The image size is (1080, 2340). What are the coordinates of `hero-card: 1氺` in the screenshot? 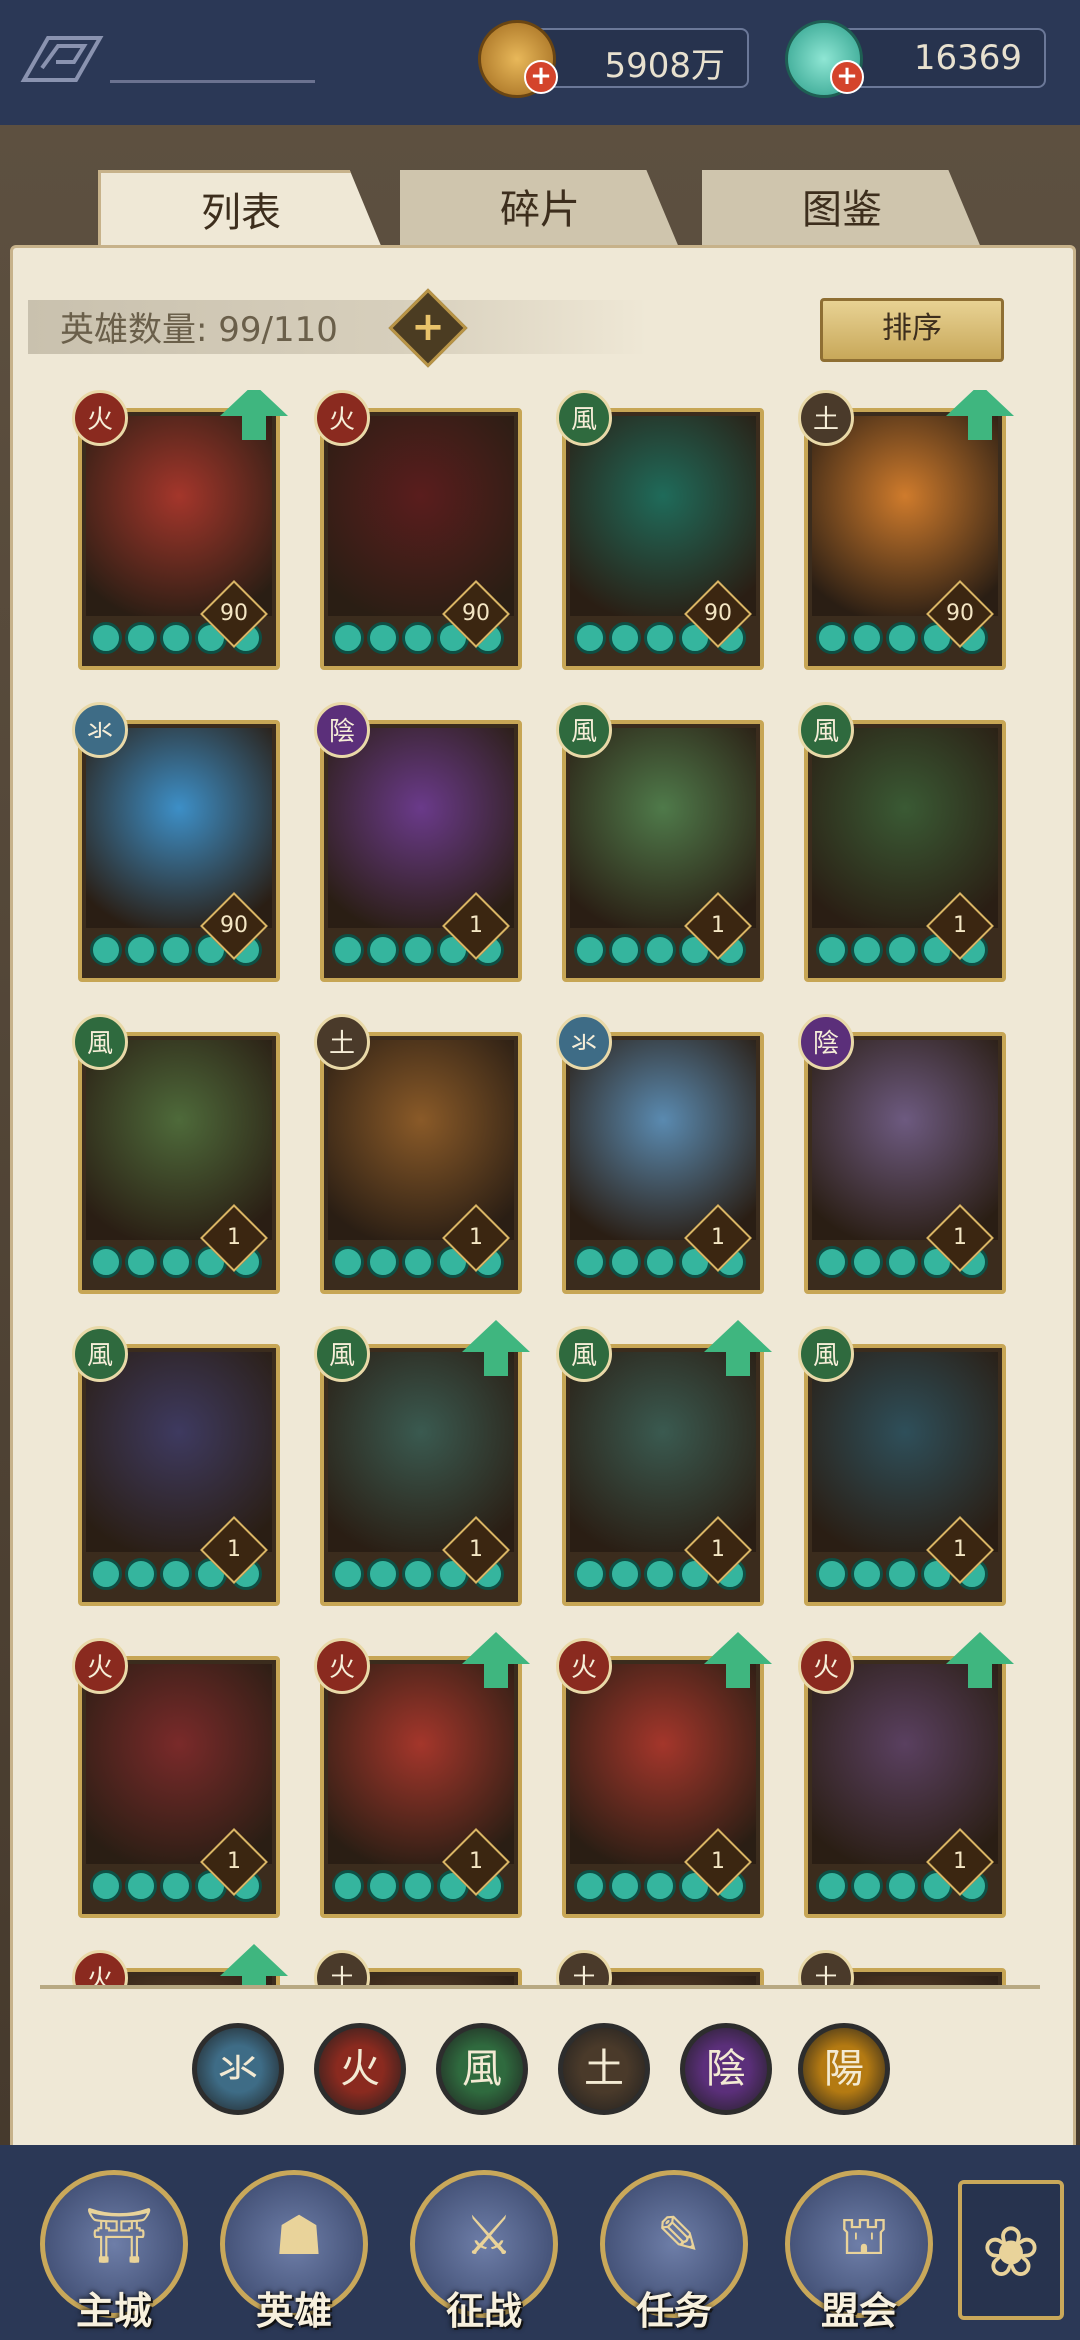 It's located at (660, 1154).